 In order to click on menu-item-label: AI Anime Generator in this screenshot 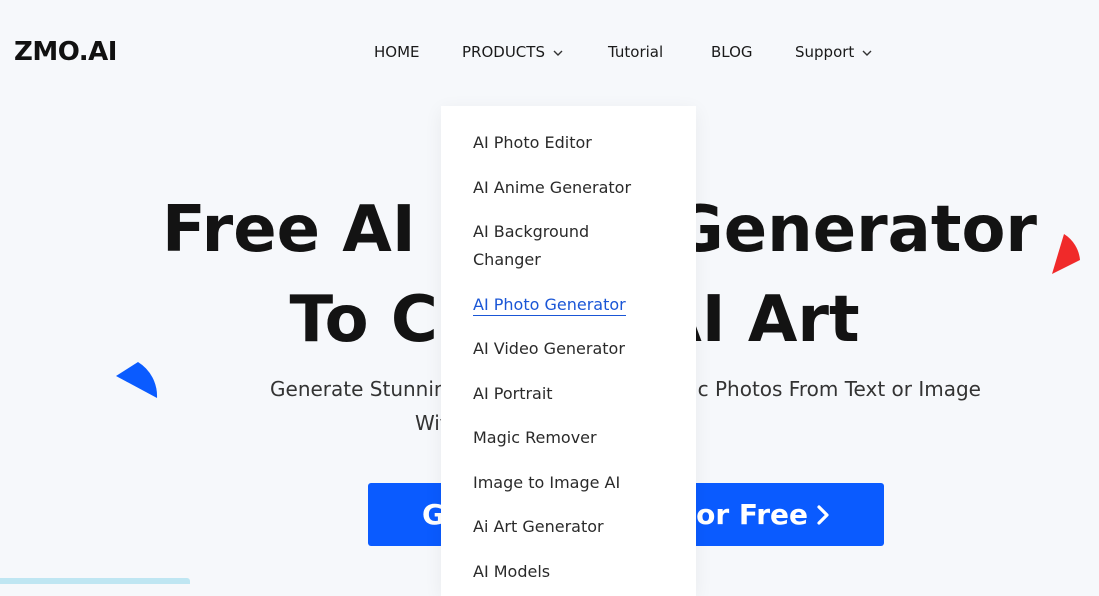, I will do `click(552, 187)`.